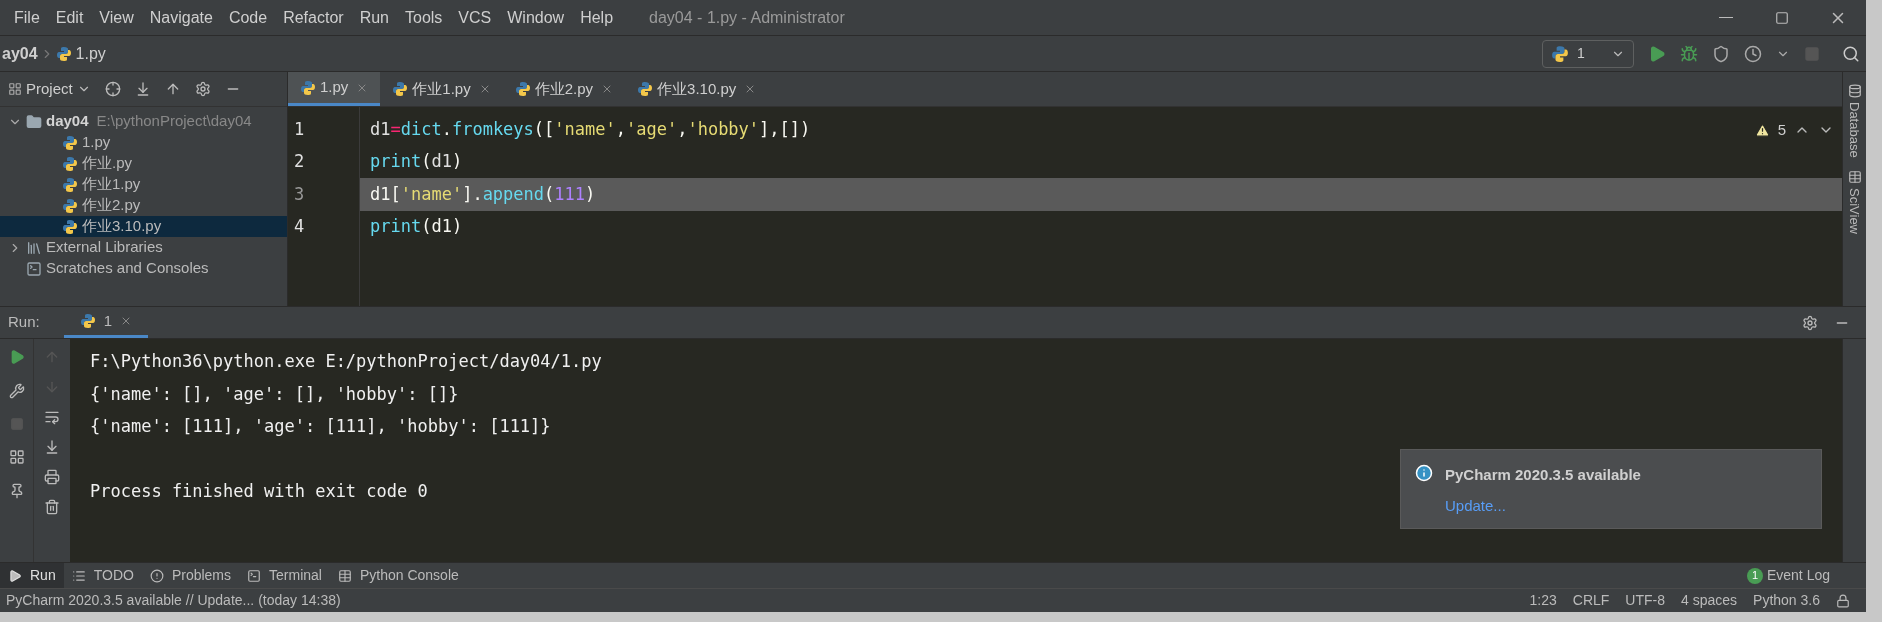 The image size is (1882, 622). What do you see at coordinates (320, 426) in the screenshot?
I see `console-line: {'name': [111], 'age': [111], 'hobby': [111]}` at bounding box center [320, 426].